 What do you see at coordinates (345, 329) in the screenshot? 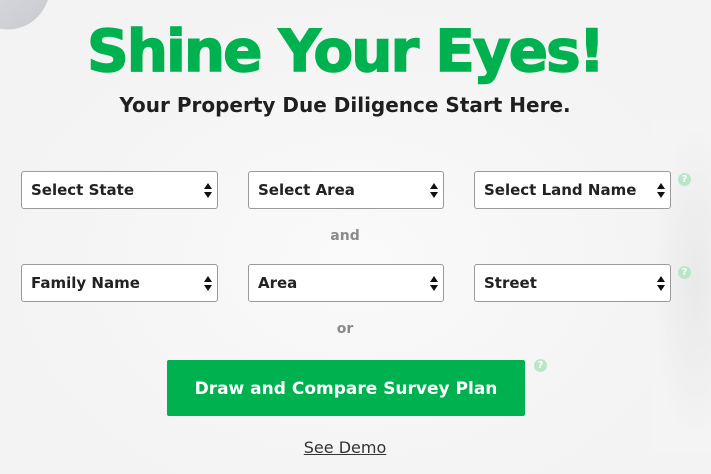
I see `or-separator: or` at bounding box center [345, 329].